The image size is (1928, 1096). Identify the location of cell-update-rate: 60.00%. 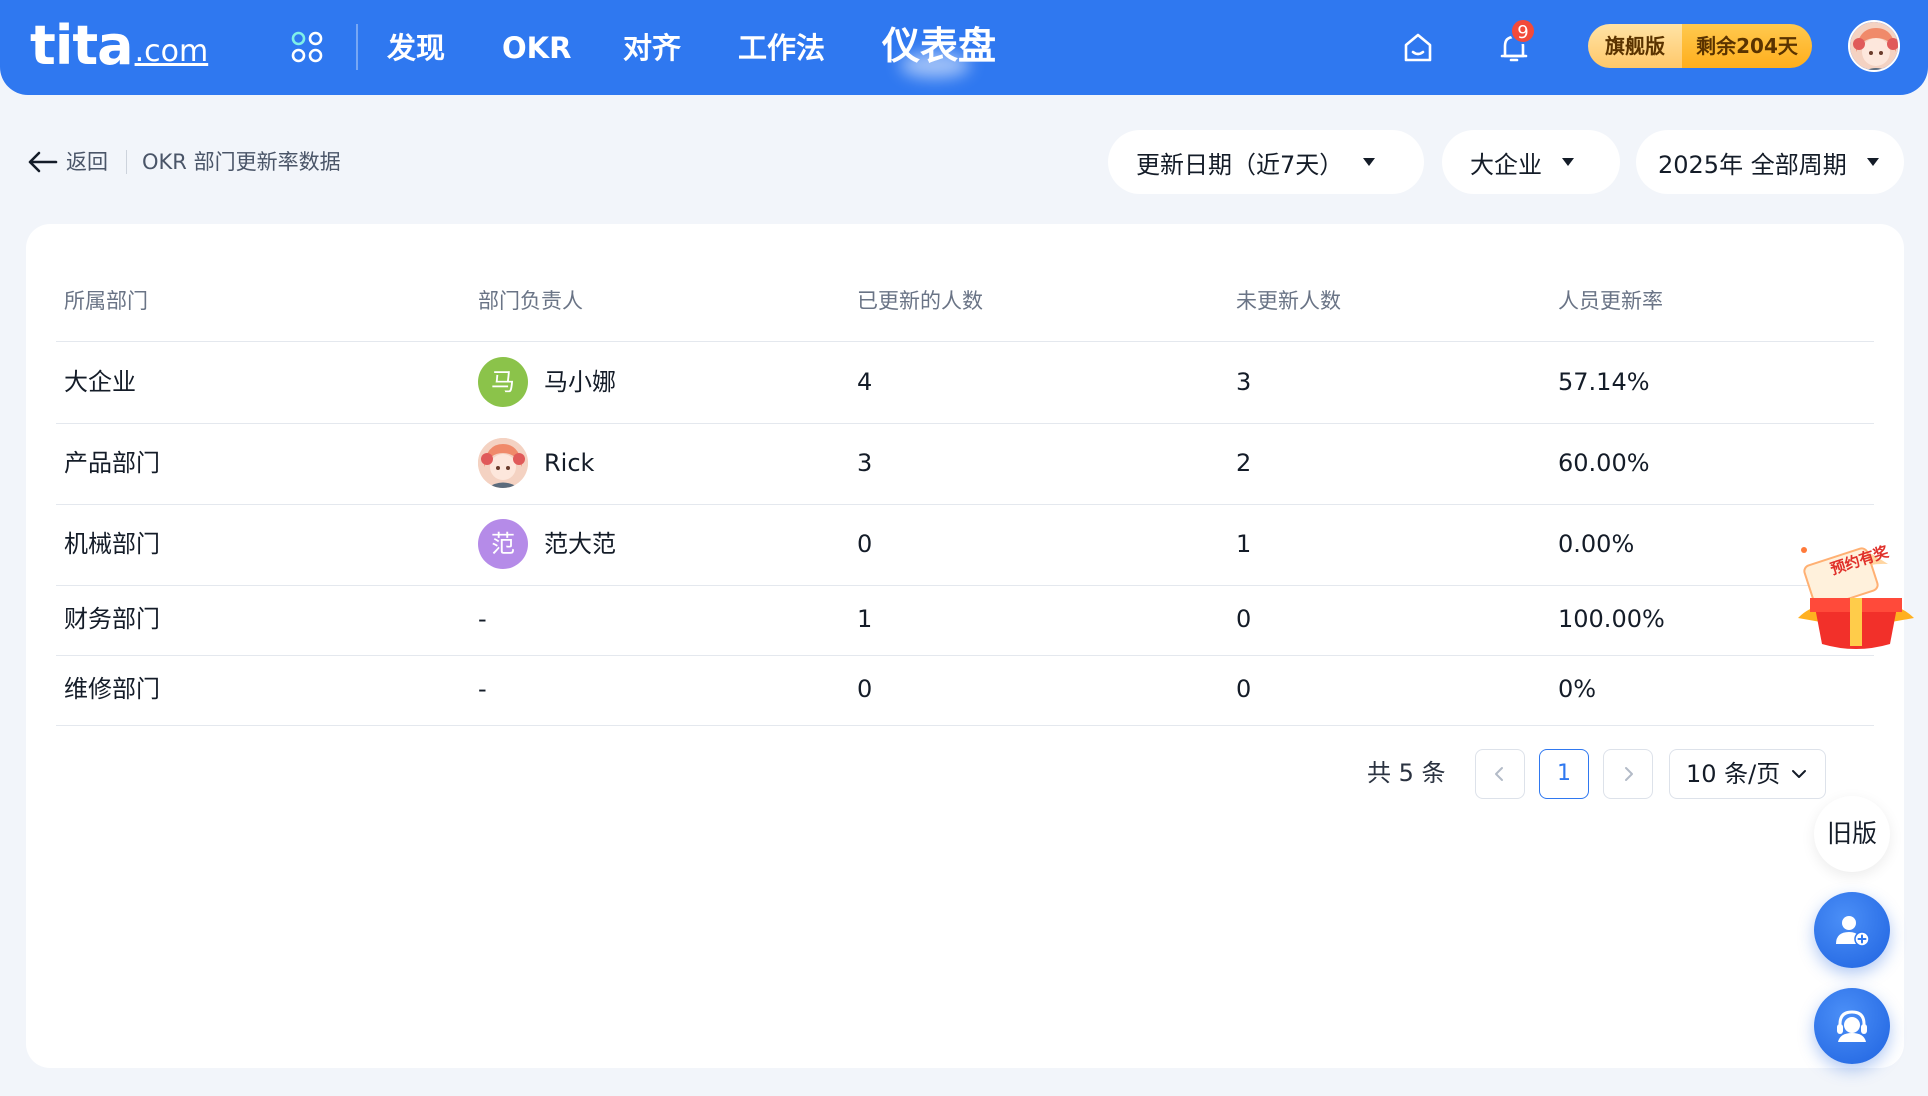
(1604, 463).